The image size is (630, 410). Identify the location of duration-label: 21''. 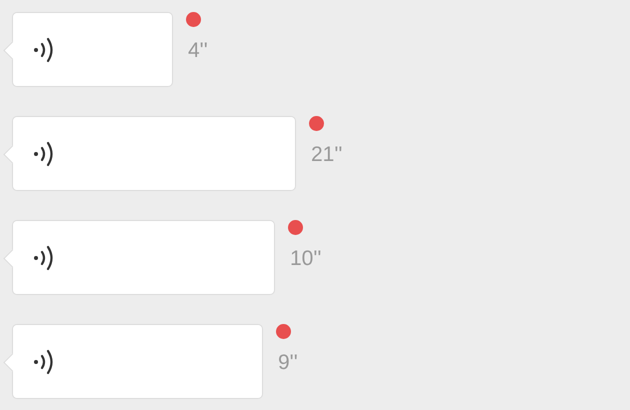
(326, 155).